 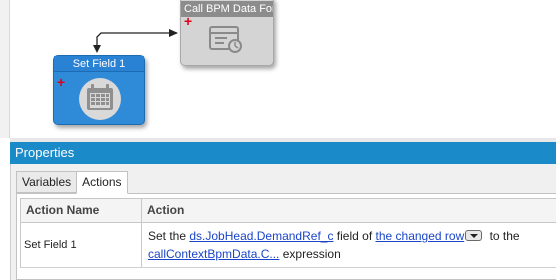 I want to click on properties-tabs: Variables Actions, so click(x=72, y=182).